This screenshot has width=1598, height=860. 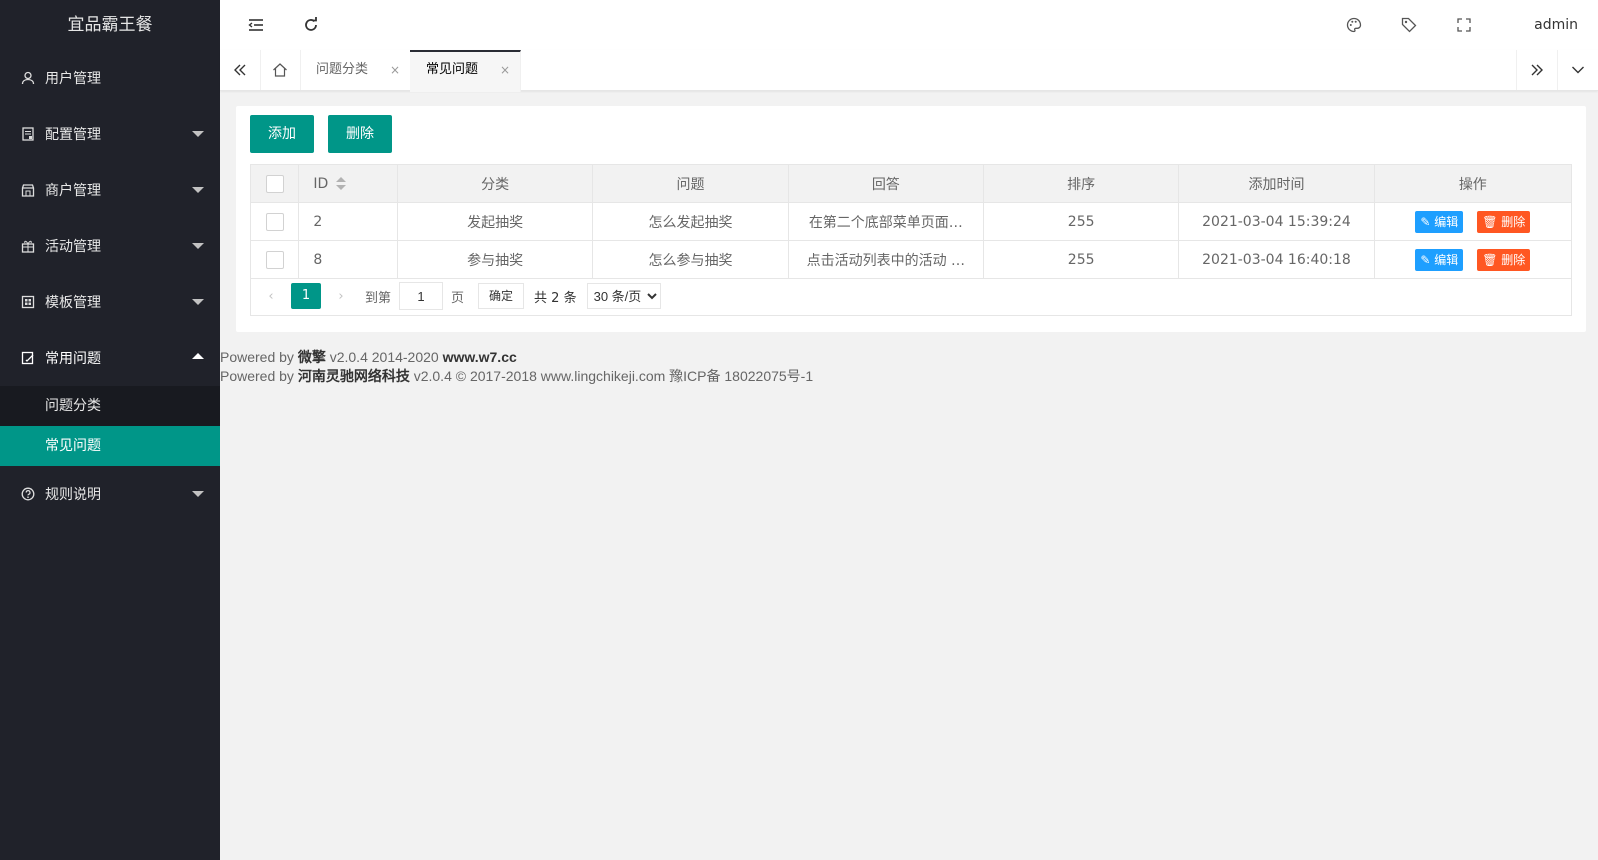 What do you see at coordinates (280, 70) in the screenshot?
I see `home-icon` at bounding box center [280, 70].